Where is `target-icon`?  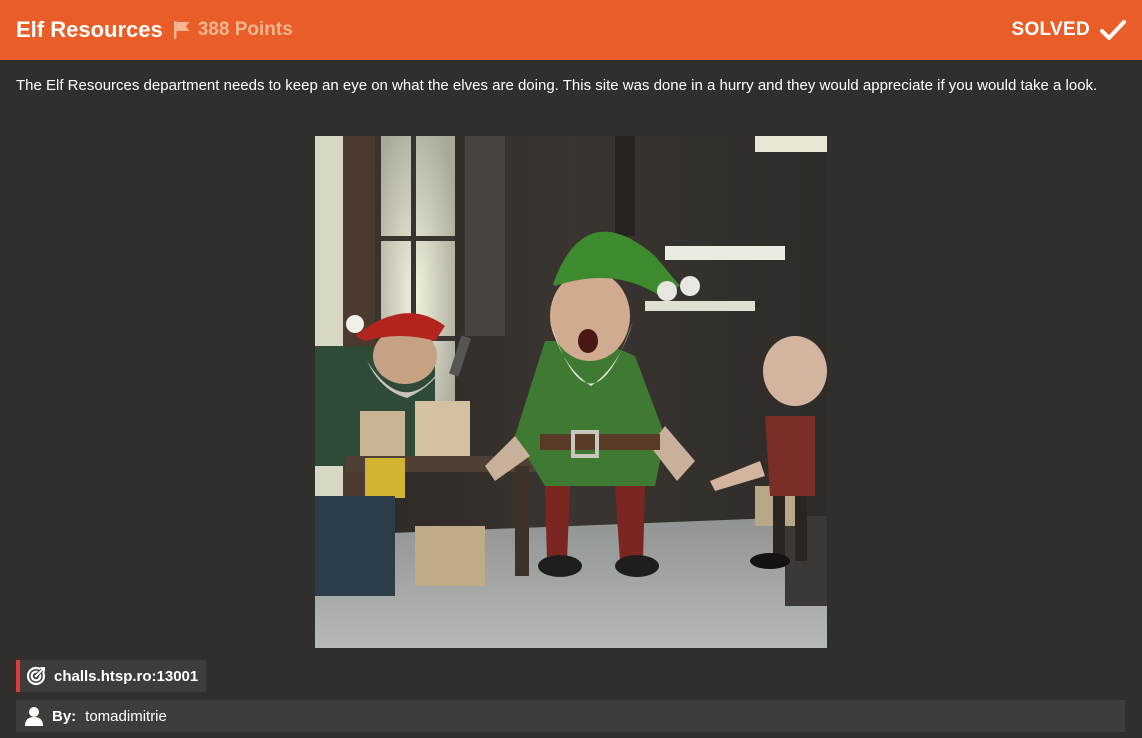
target-icon is located at coordinates (36, 676).